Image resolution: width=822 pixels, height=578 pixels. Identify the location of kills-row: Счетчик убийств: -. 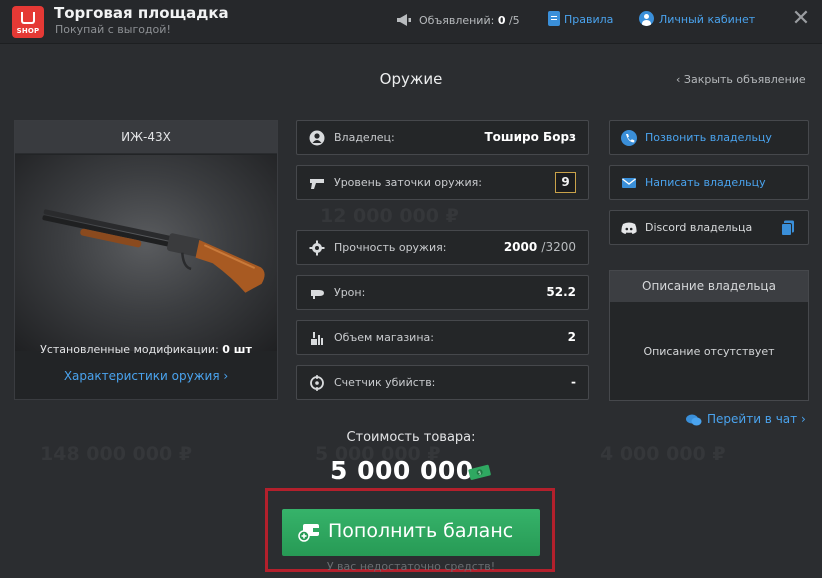
(442, 382).